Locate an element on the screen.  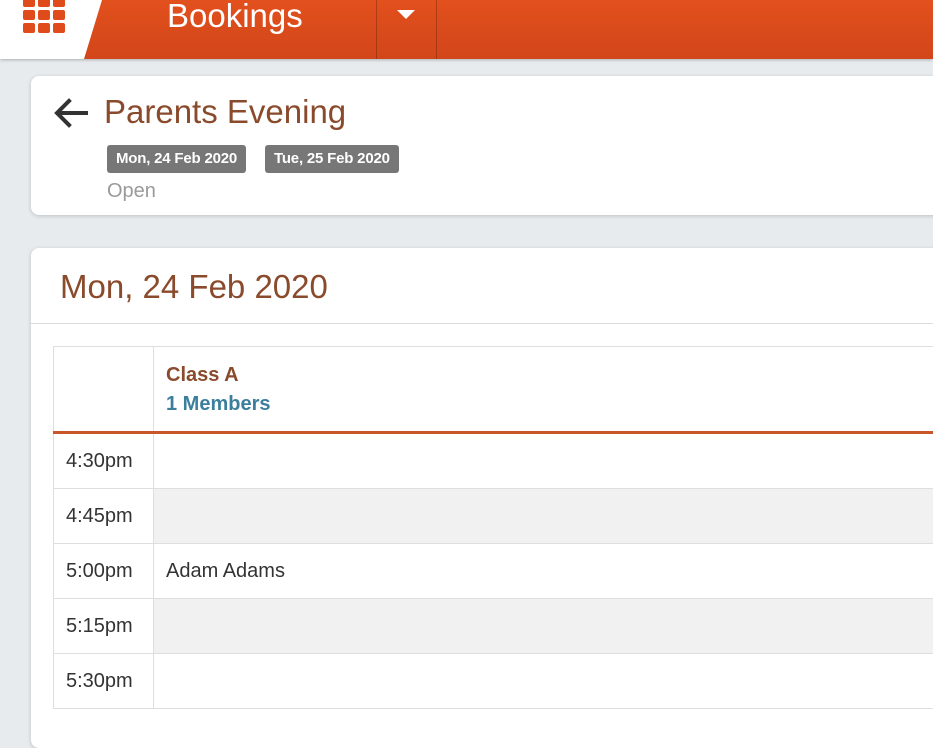
date-chip-tue: Tue, 25 Feb 2020 is located at coordinates (332, 159).